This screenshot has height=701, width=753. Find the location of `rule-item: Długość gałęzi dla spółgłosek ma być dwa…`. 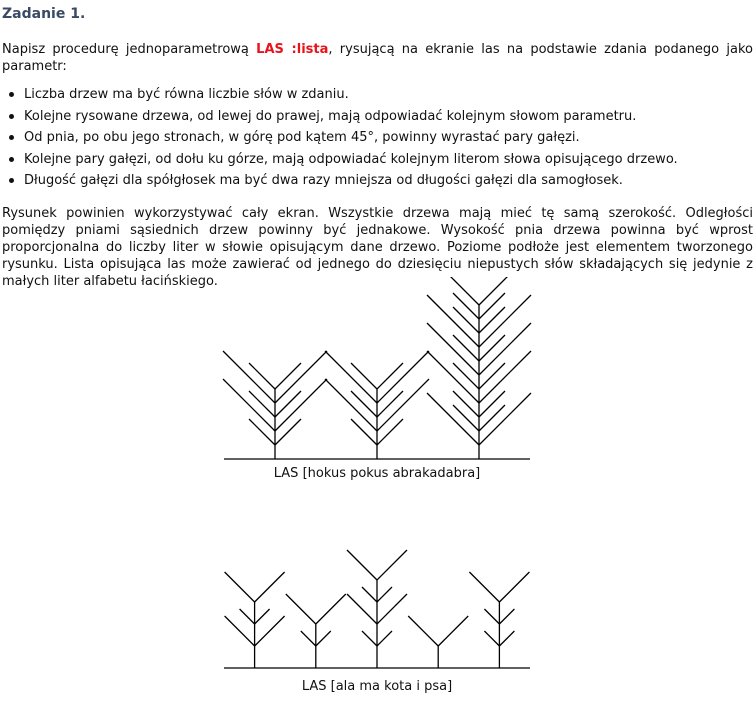

rule-item: Długość gałęzi dla spółgłosek ma być dwa… is located at coordinates (340, 183).